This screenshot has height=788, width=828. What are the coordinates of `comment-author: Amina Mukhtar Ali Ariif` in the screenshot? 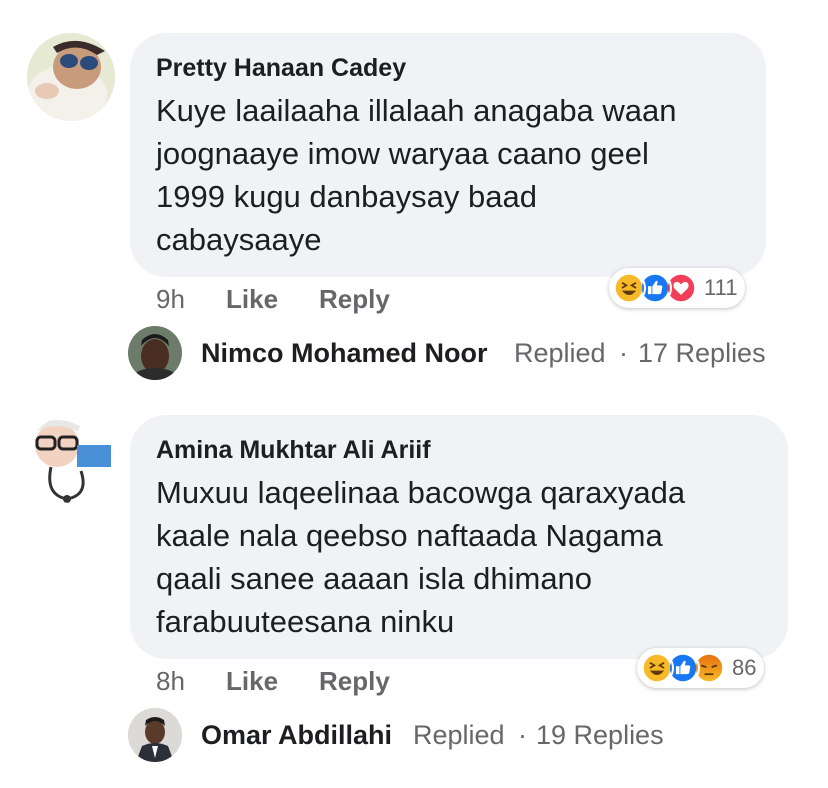 It's located at (293, 450).